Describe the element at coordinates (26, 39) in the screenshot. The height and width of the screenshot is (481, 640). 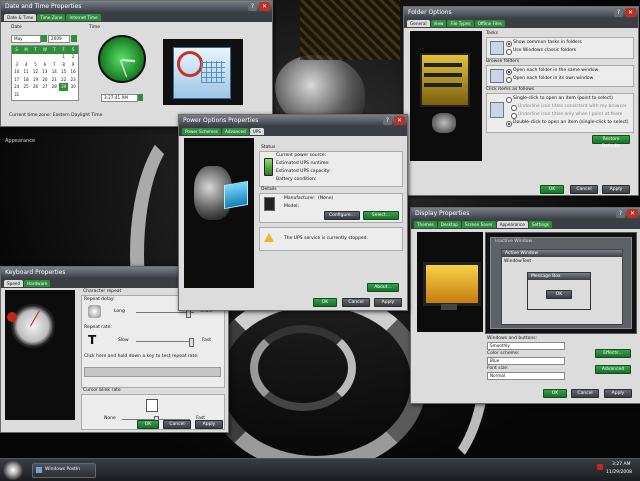
I see `month-select: May` at that location.